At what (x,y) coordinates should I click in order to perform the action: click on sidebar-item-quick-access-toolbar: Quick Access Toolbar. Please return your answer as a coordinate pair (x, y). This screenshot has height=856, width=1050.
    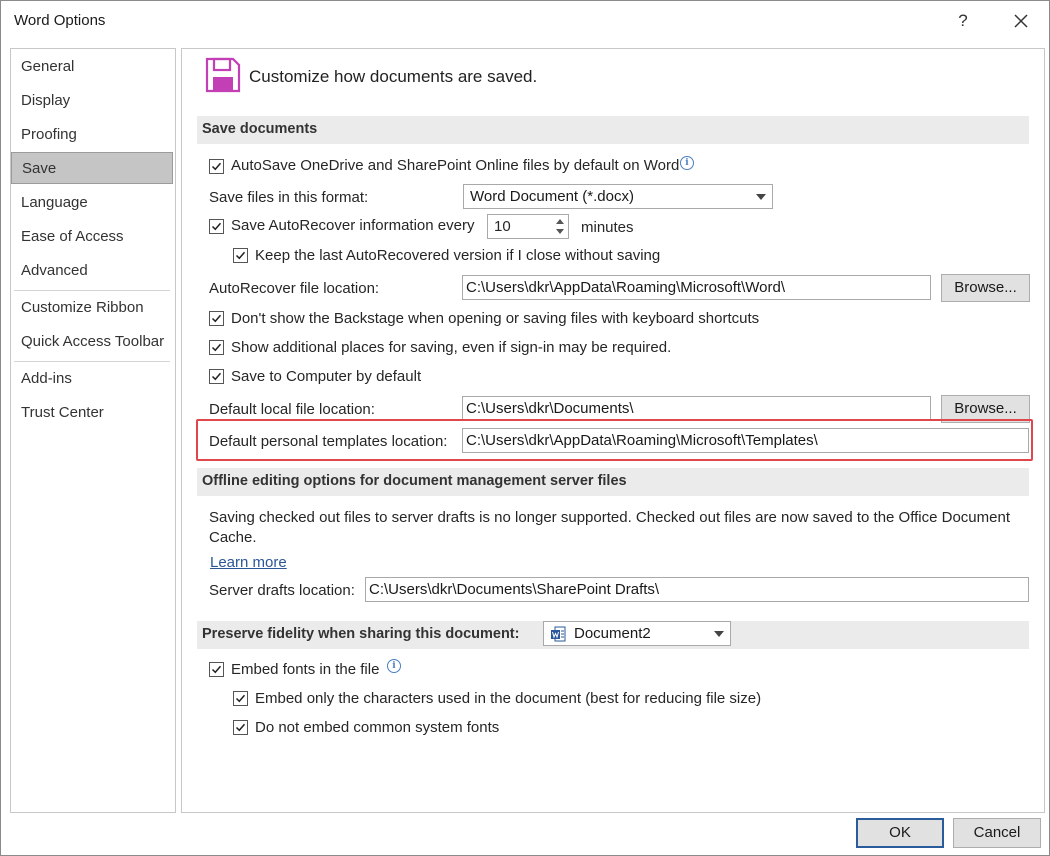
    Looking at the image, I should click on (92, 342).